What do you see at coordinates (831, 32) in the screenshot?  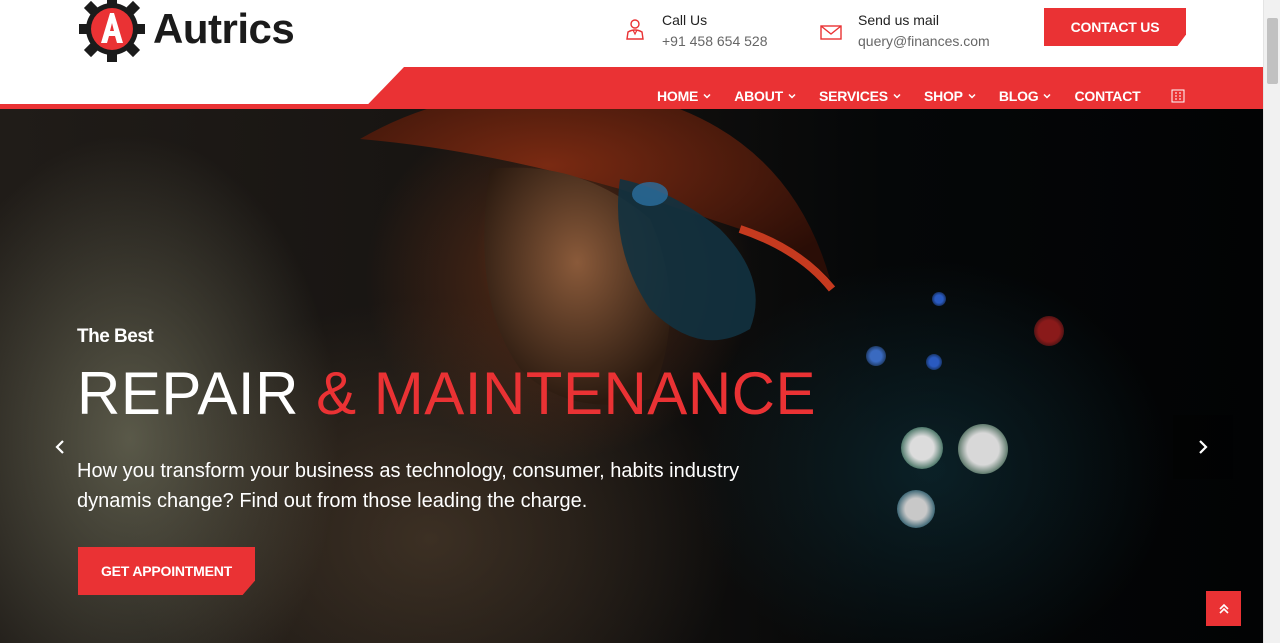 I see `mail-icon` at bounding box center [831, 32].